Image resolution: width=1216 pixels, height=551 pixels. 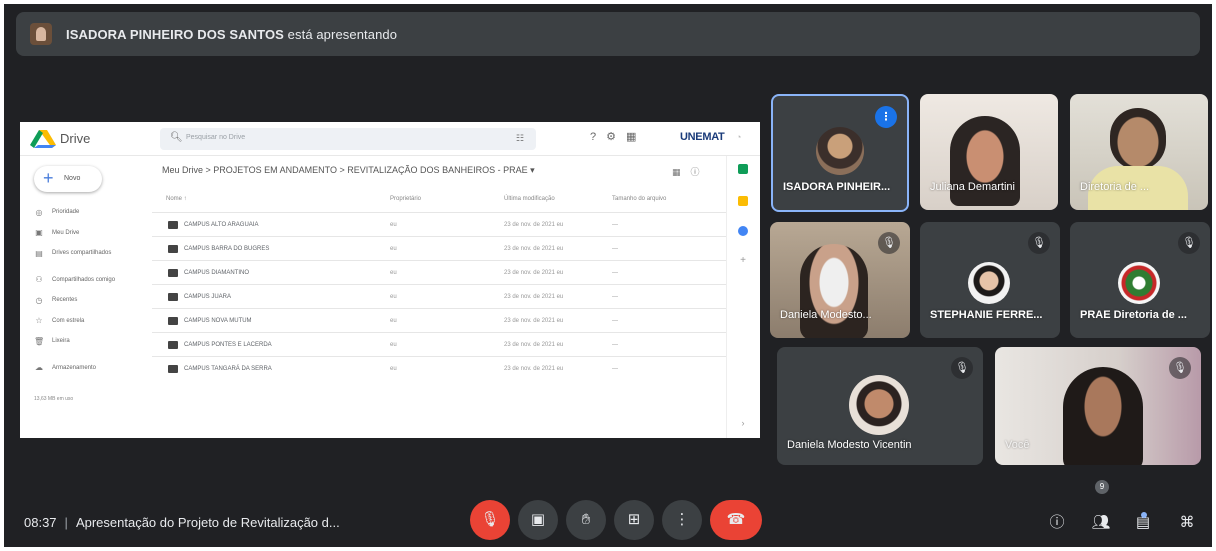 What do you see at coordinates (439, 296) in the screenshot?
I see `table-row: CAMPUS JUARA eu 23 de nov. de 2021 eu —` at bounding box center [439, 296].